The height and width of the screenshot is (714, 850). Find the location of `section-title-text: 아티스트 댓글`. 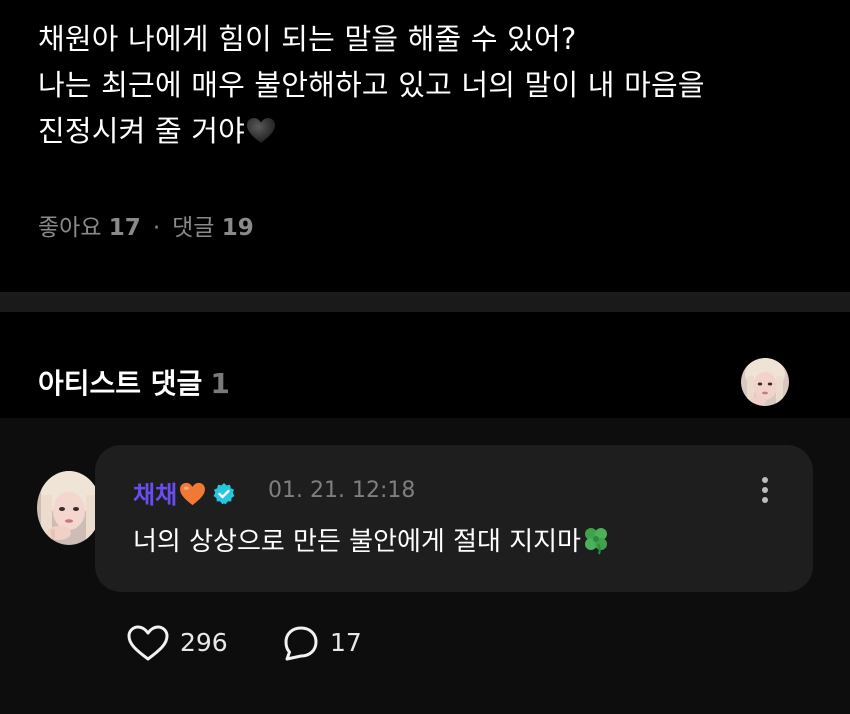

section-title-text: 아티스트 댓글 is located at coordinates (120, 383).